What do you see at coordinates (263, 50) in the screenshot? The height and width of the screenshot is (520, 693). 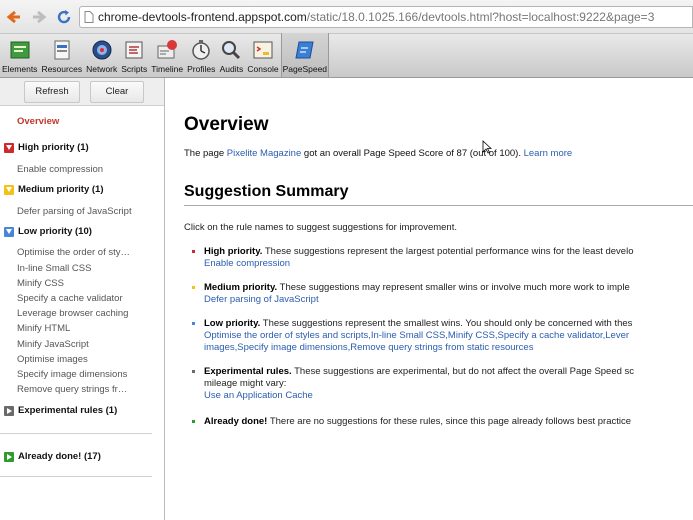 I see `console-icon` at bounding box center [263, 50].